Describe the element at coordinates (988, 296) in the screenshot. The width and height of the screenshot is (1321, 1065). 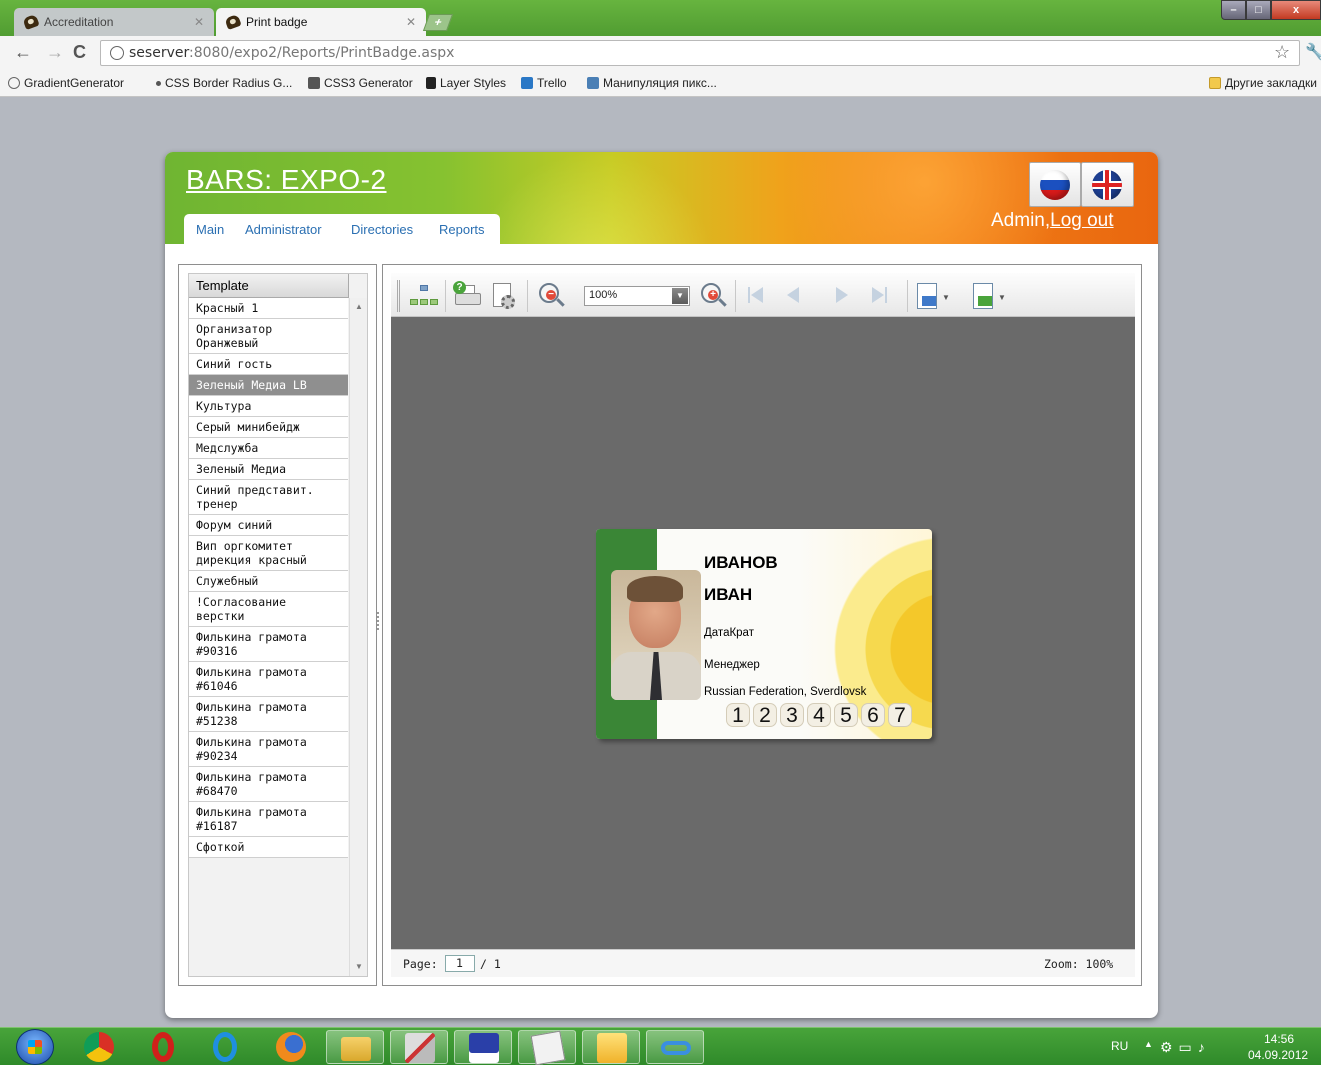
I see `export-report-icon: ▼` at that location.